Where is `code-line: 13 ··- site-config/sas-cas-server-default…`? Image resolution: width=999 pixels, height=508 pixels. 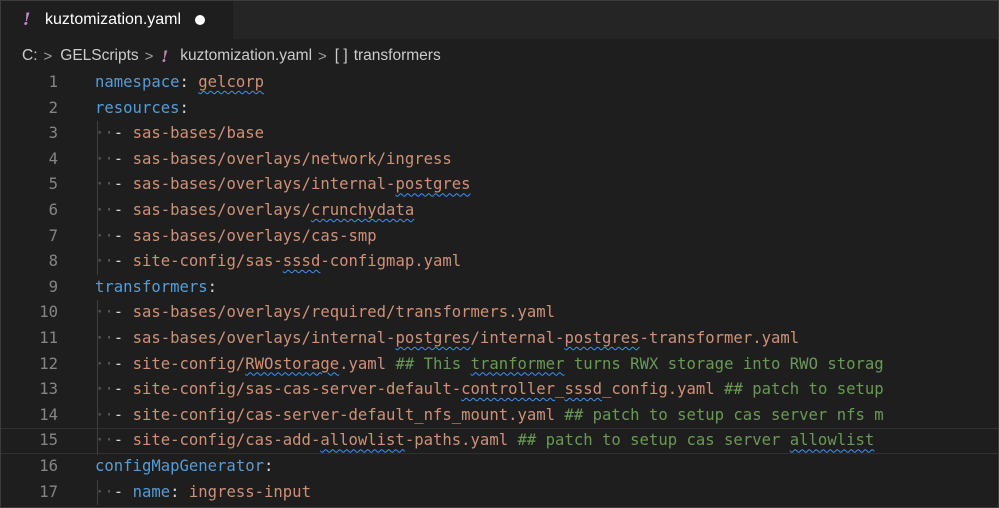 code-line: 13 ··- site-config/sas-cas-server-default… is located at coordinates (499, 390).